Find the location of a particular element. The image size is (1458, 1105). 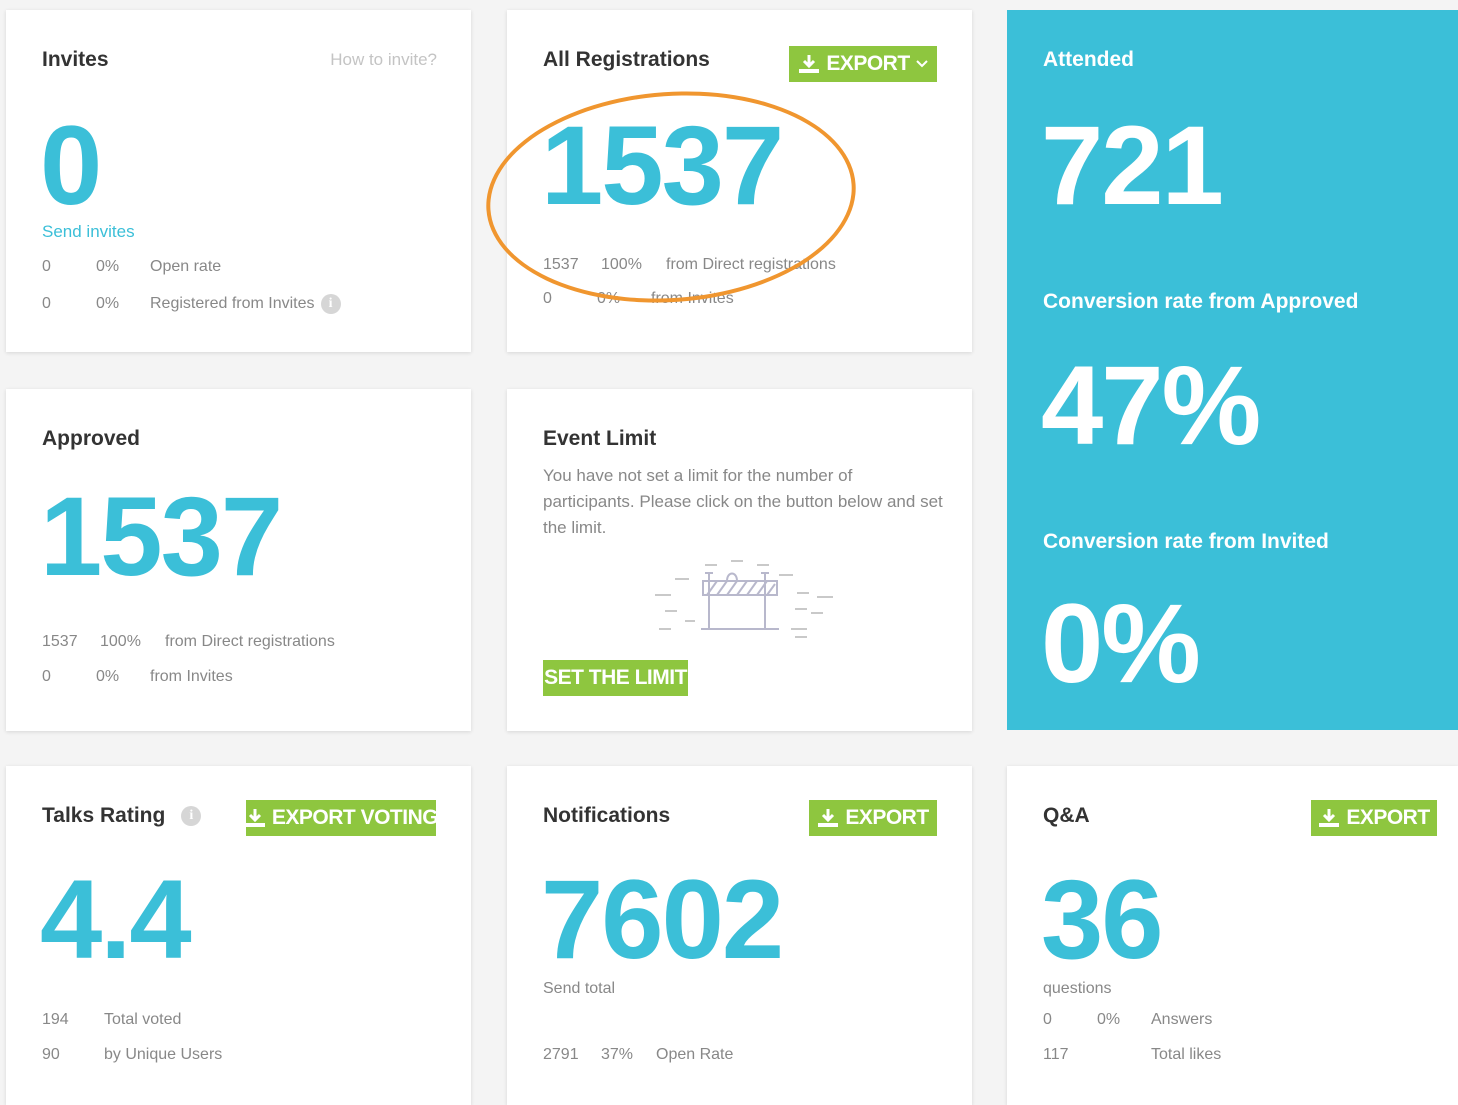

registered-label: Registered from Invites is located at coordinates (232, 304).